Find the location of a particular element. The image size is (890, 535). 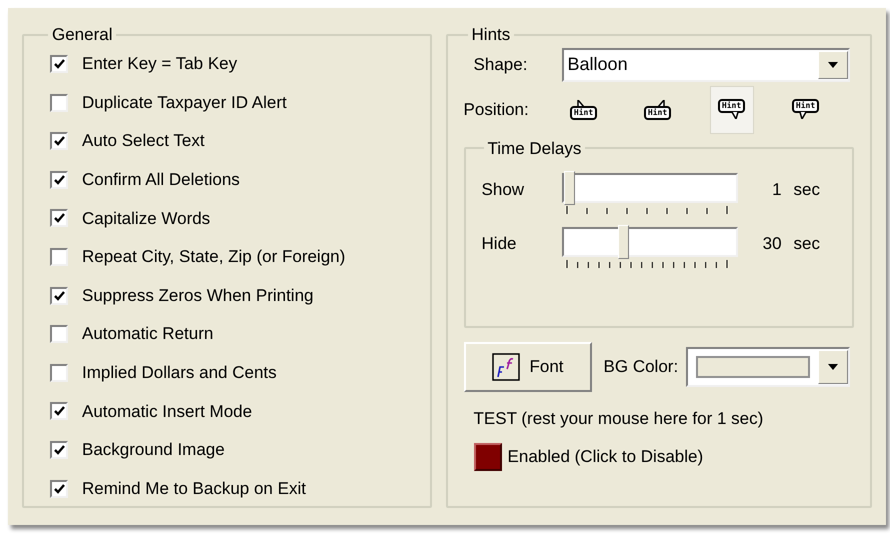

font-icon is located at coordinates (506, 366).